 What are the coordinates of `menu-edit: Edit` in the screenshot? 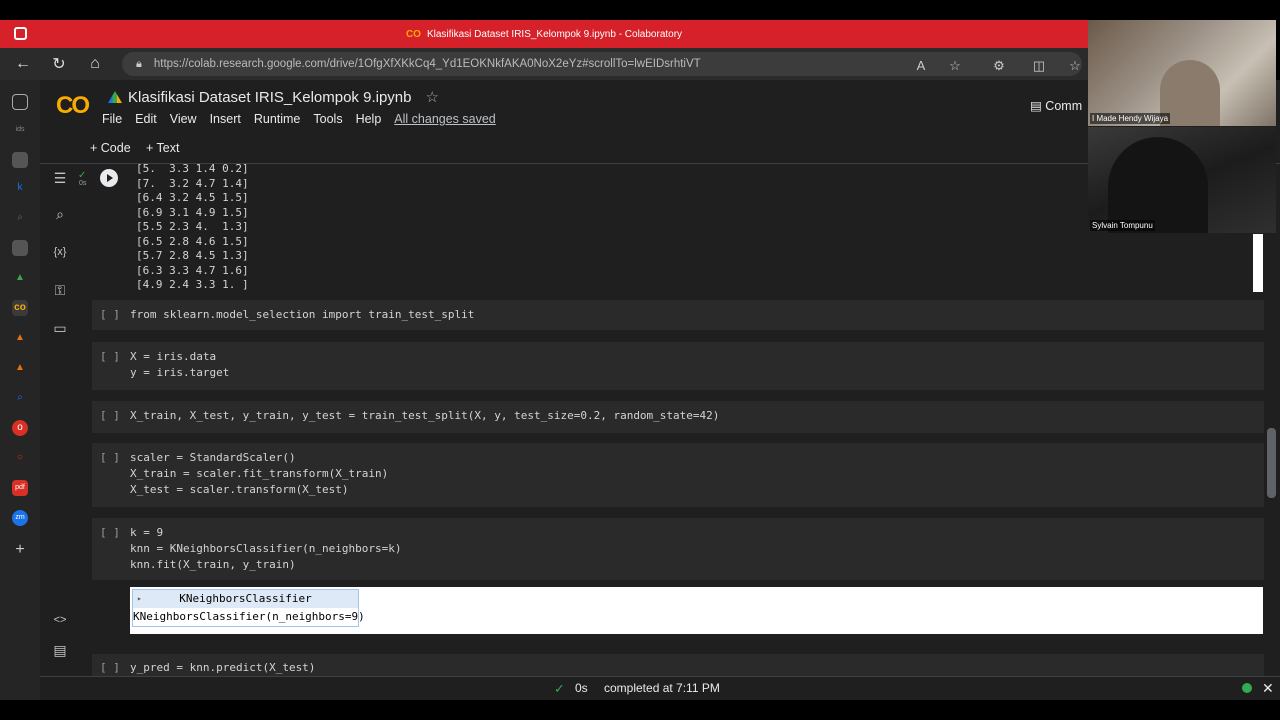 It's located at (146, 119).